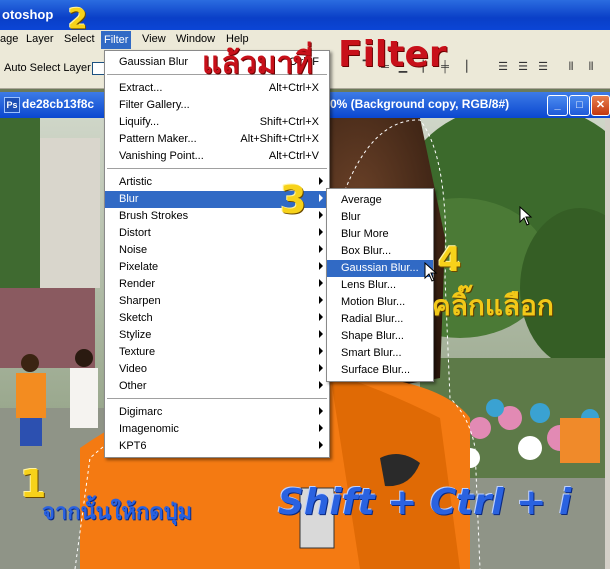  I want to click on app-title: otoshop, so click(28, 14).